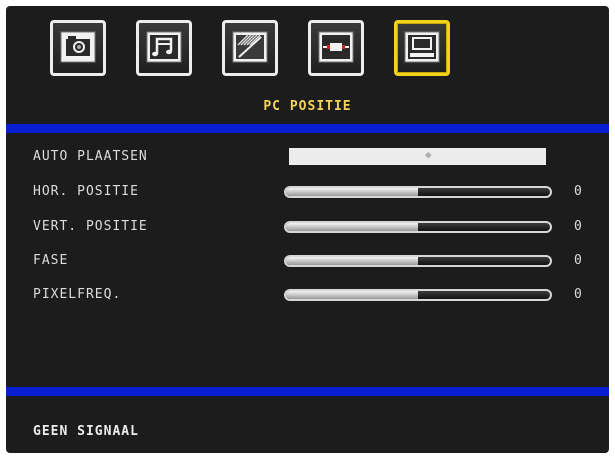 This screenshot has width=615, height=459. I want to click on source-menu-button, so click(336, 48).